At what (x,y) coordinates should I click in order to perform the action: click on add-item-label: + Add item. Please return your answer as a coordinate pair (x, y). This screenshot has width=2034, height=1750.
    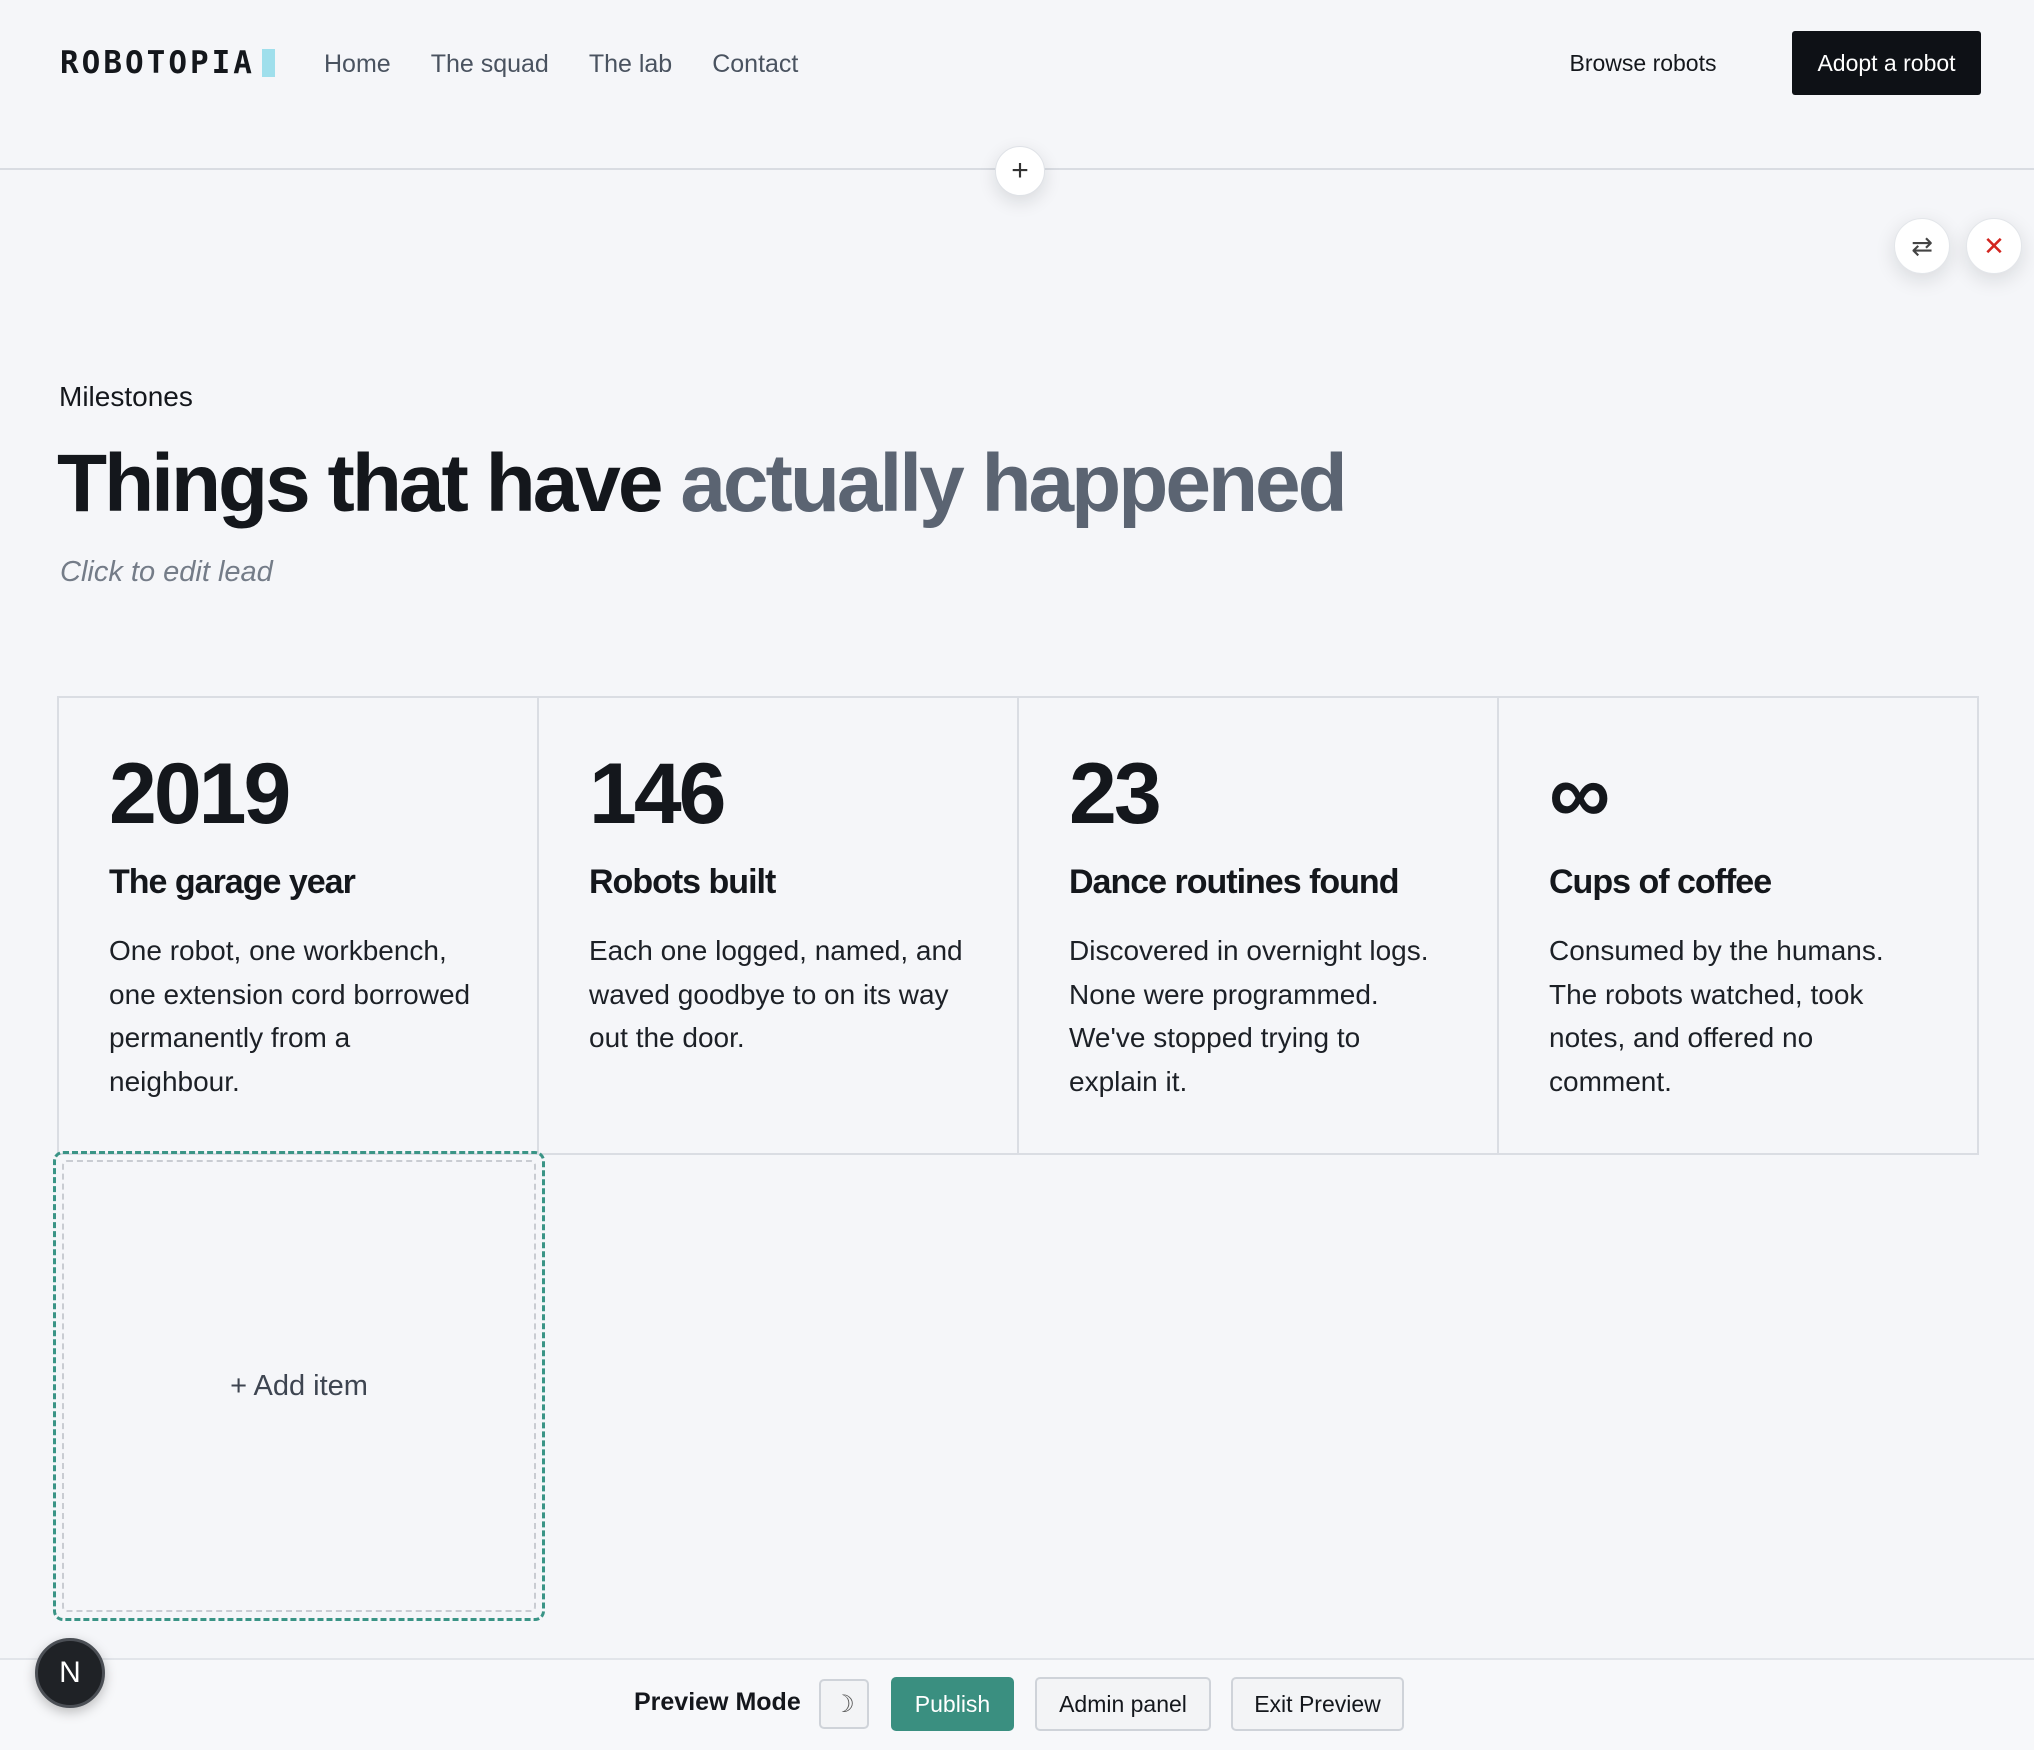
    Looking at the image, I should click on (299, 1385).